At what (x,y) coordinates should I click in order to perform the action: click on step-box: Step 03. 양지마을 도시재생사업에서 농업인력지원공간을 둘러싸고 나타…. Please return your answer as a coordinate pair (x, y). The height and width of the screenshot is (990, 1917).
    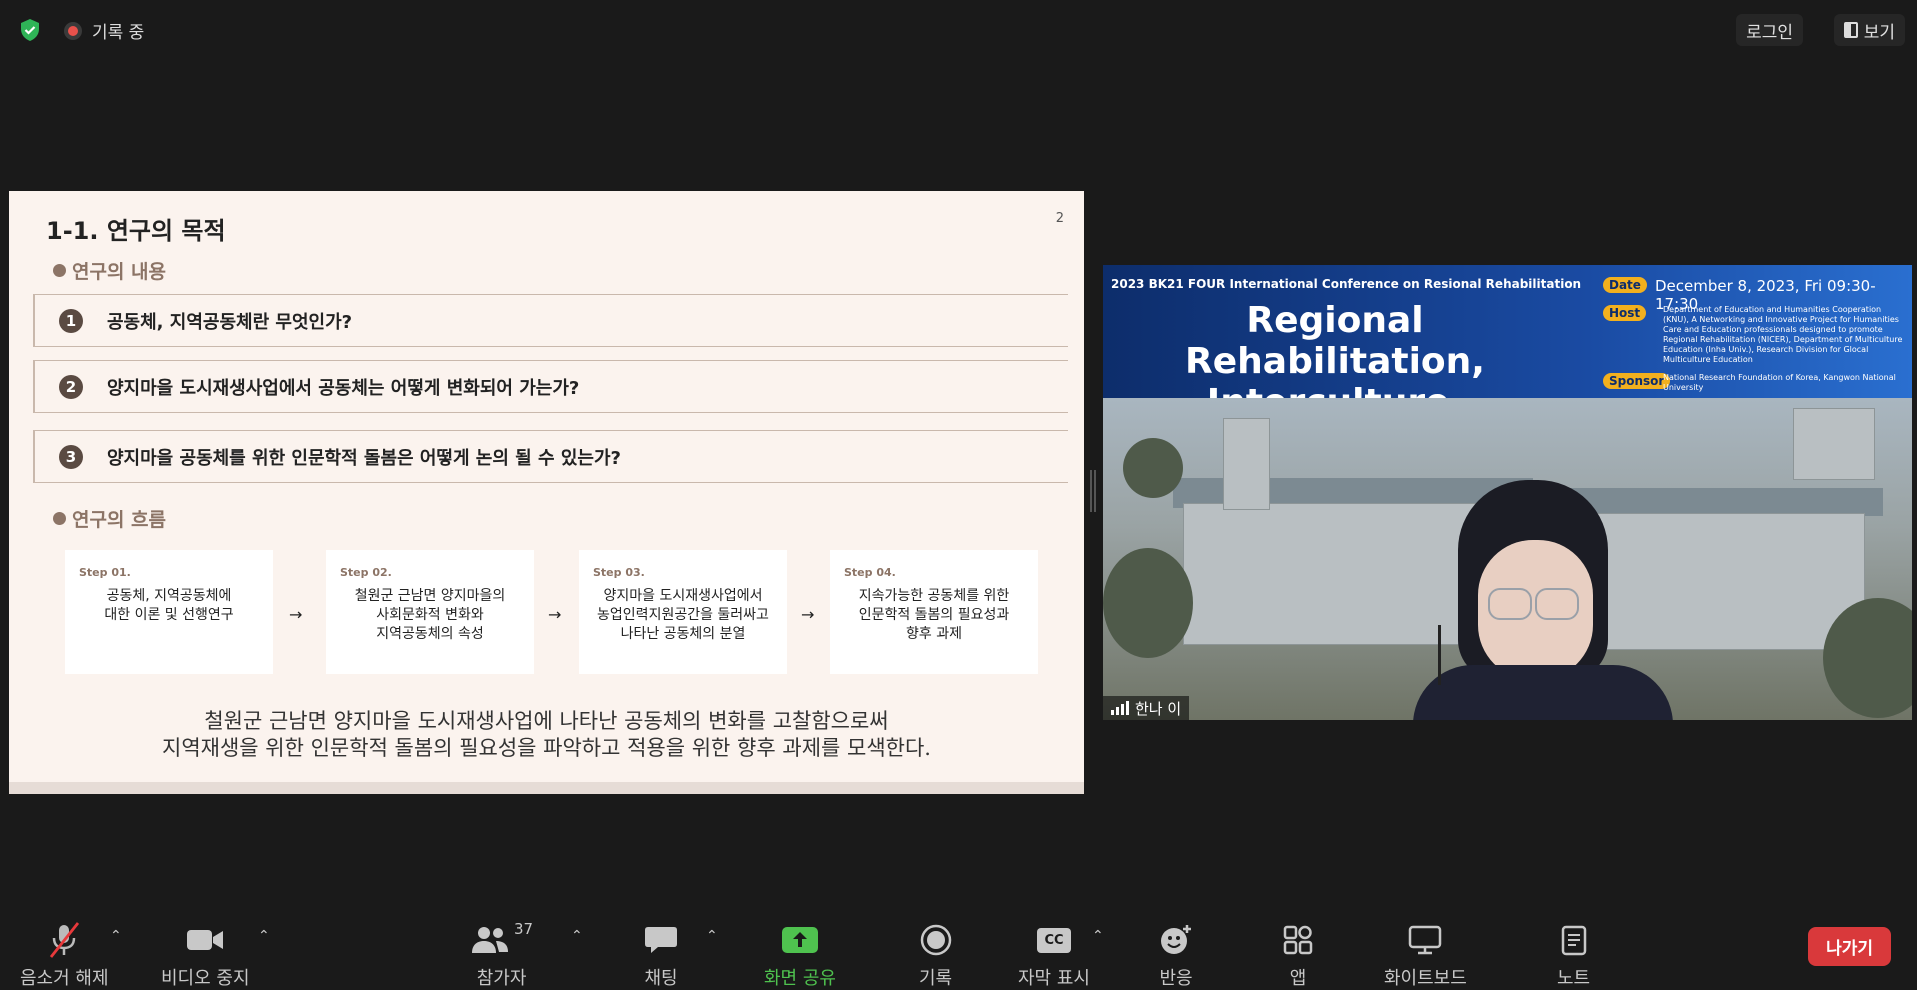
    Looking at the image, I should click on (683, 612).